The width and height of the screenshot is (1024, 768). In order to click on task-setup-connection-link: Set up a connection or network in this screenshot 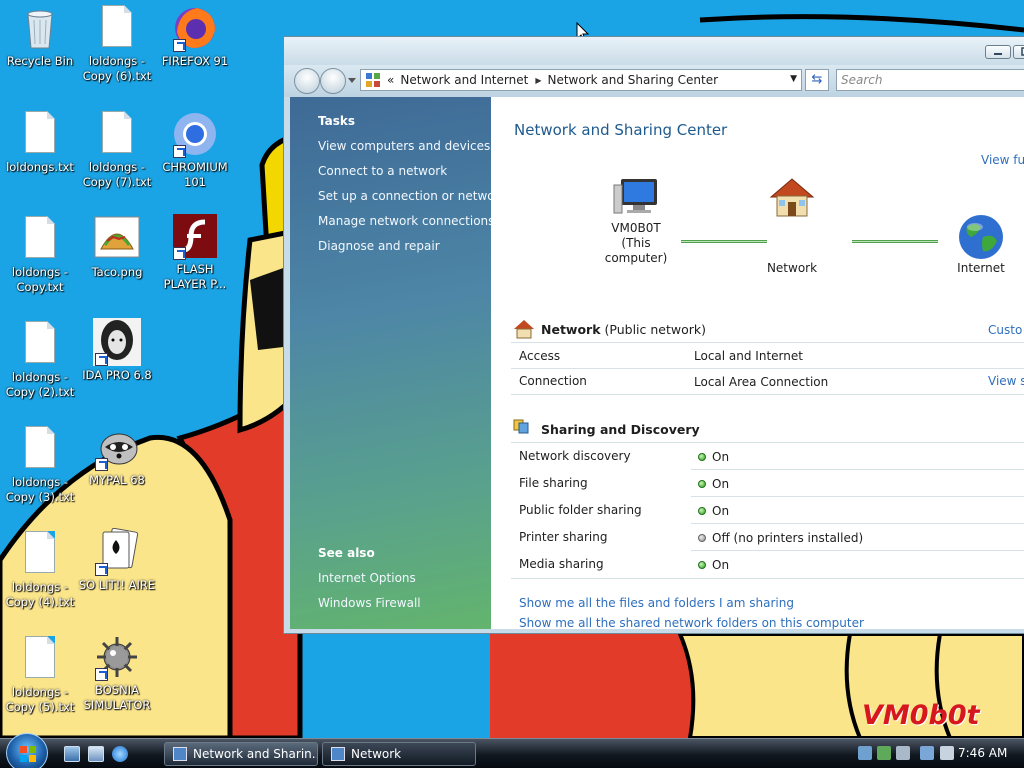, I will do `click(412, 196)`.